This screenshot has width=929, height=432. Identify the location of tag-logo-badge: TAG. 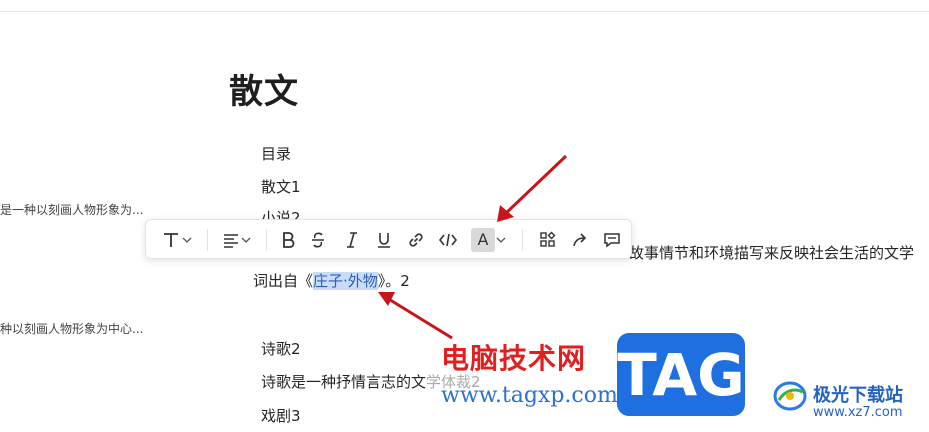
(681, 374).